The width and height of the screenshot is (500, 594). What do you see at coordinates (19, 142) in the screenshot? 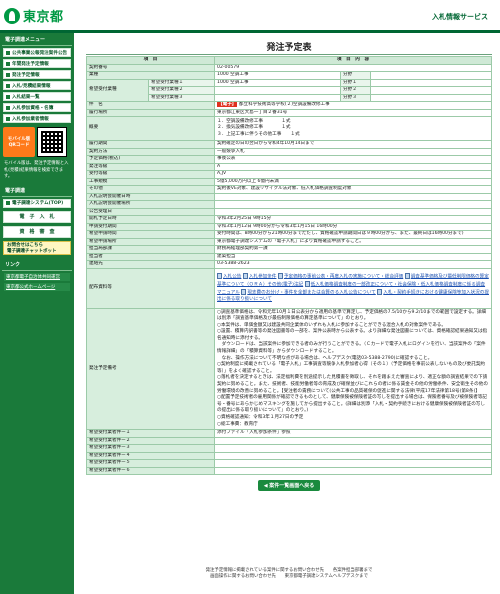
I see `mobile-version-badge: モバイル版 QRコード` at bounding box center [19, 142].